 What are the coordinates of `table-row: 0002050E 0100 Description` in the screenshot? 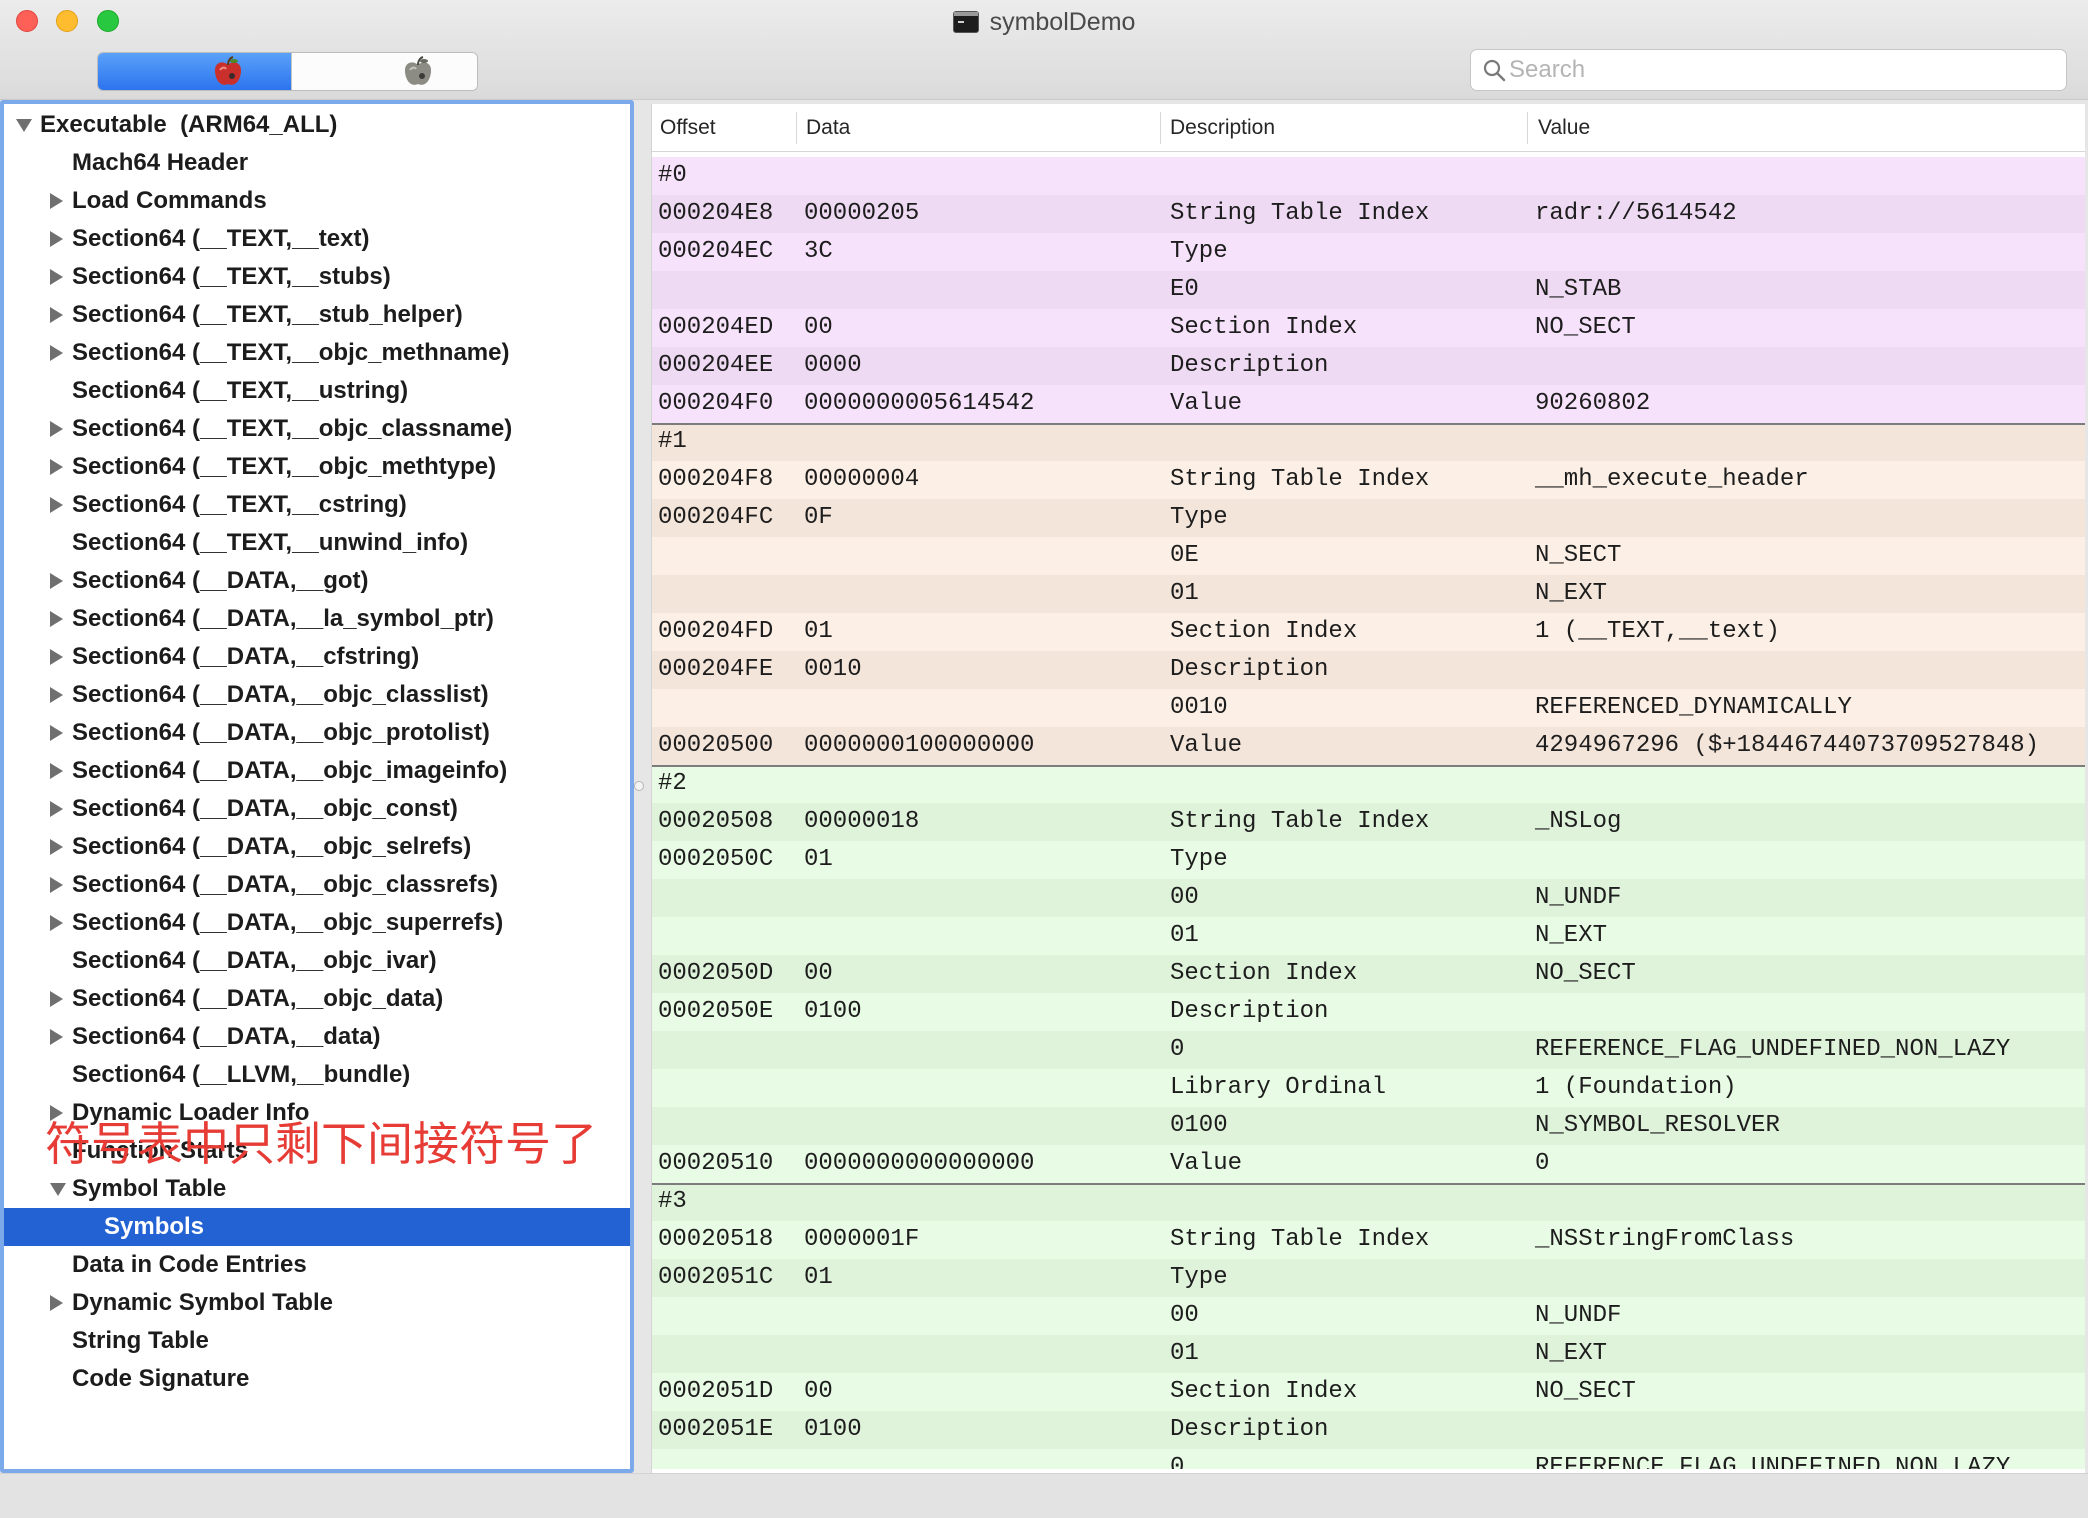 It's located at (1368, 1012).